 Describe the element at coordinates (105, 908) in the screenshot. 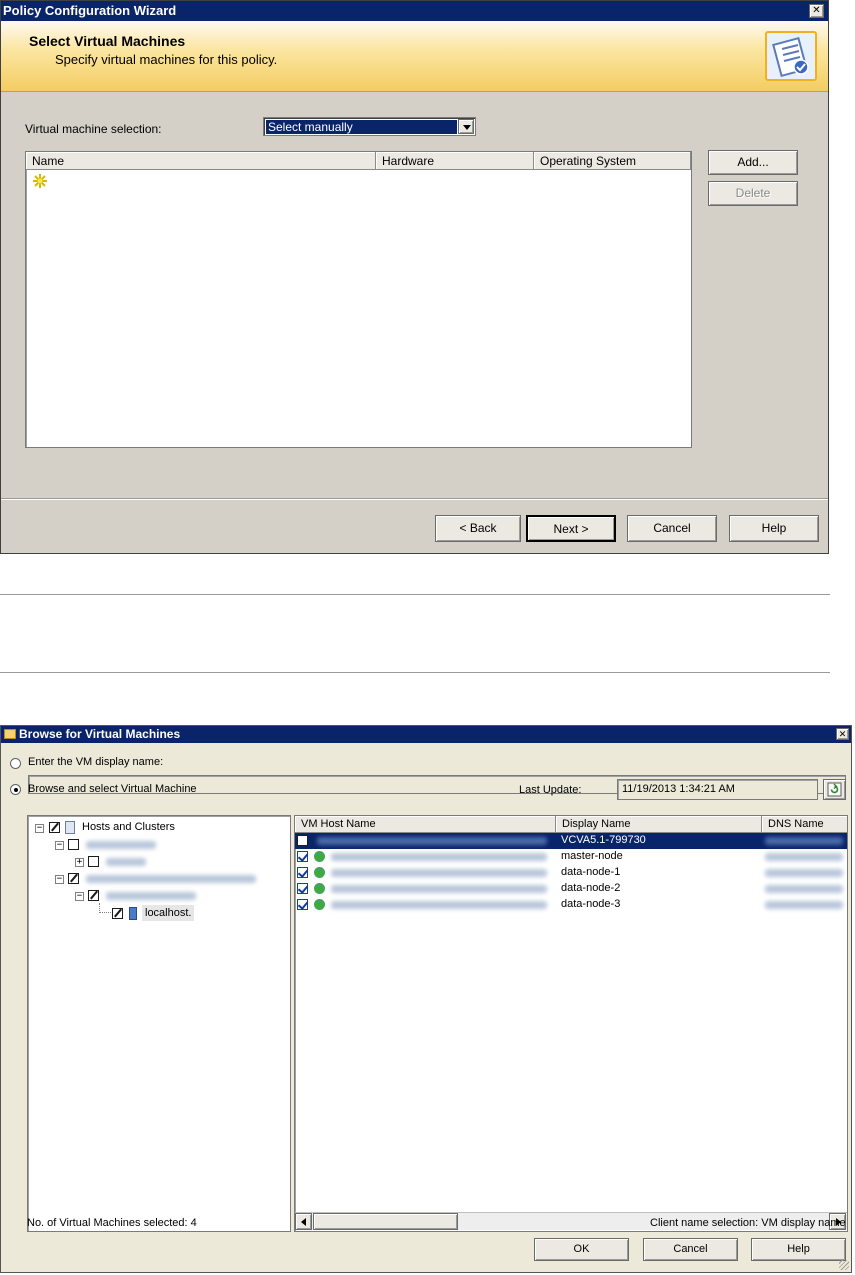

I see `tree-connector` at that location.